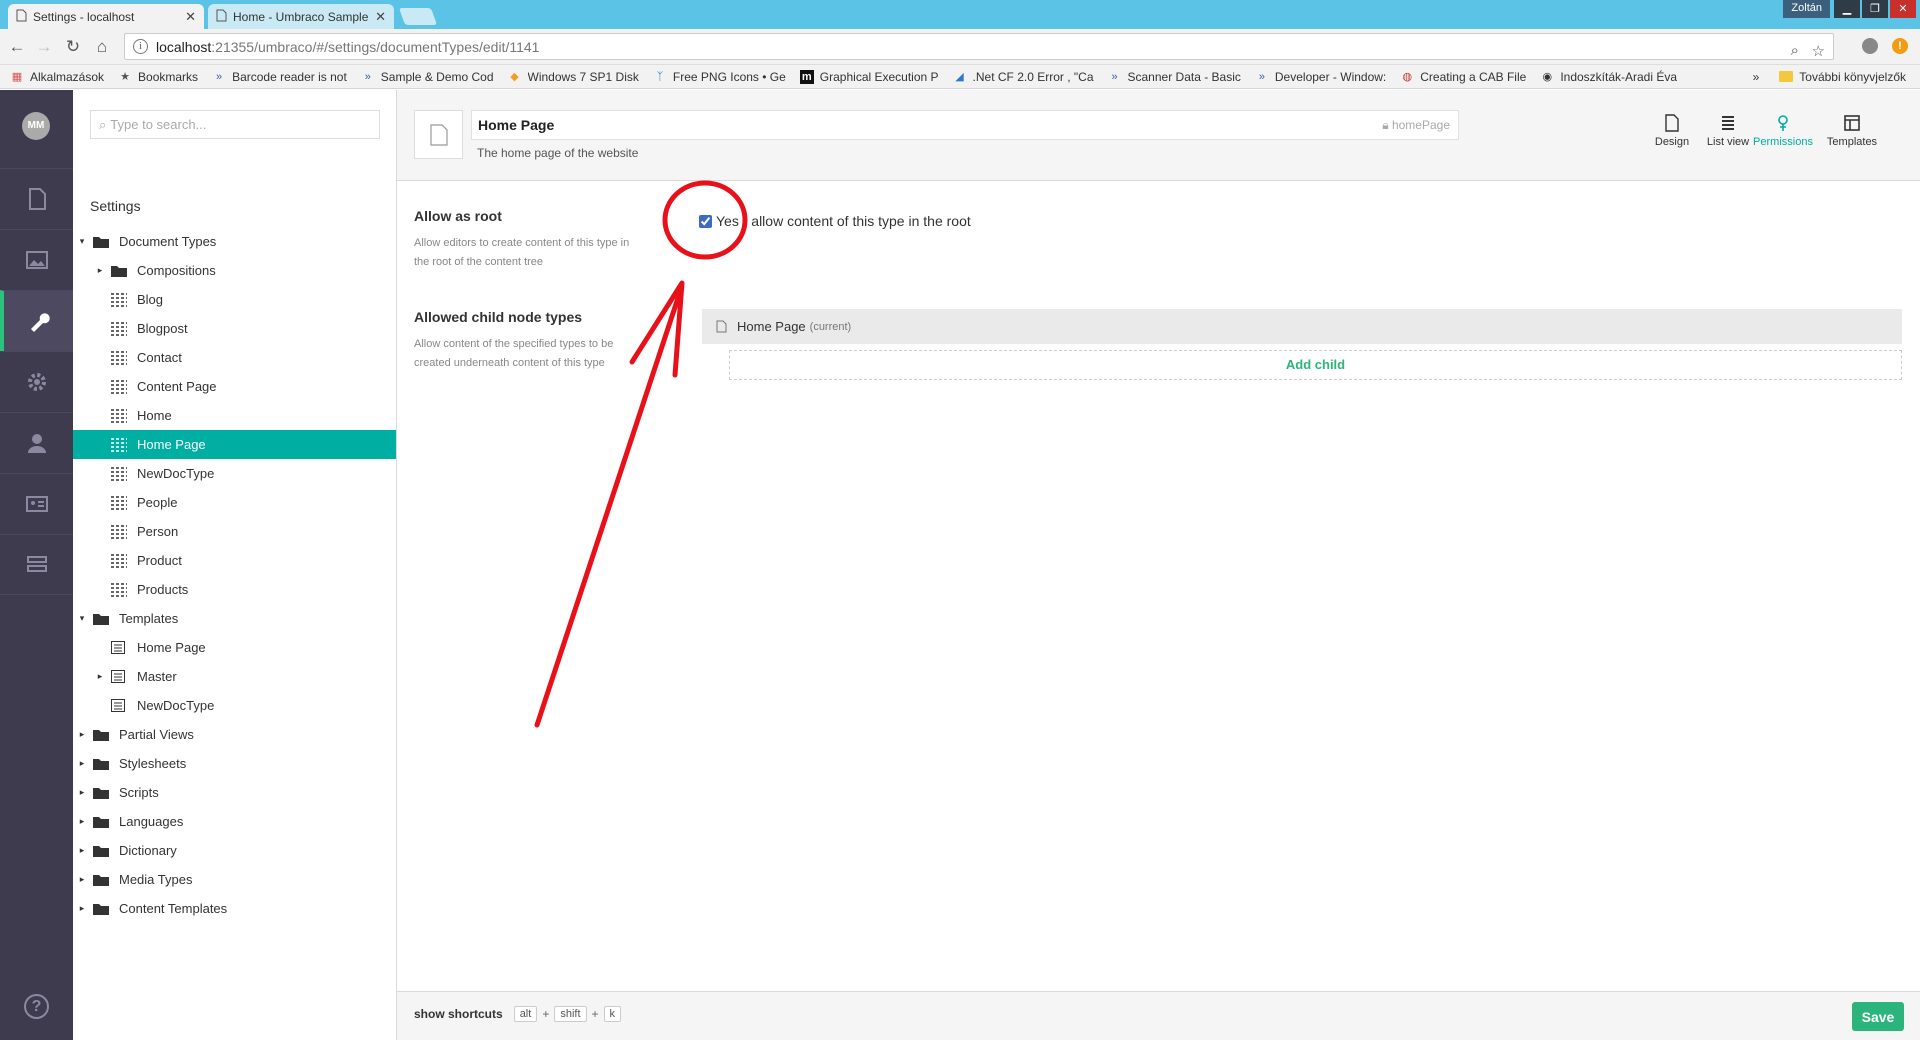 This screenshot has width=1920, height=1040. What do you see at coordinates (36, 1006) in the screenshot?
I see `help-icon: ?` at bounding box center [36, 1006].